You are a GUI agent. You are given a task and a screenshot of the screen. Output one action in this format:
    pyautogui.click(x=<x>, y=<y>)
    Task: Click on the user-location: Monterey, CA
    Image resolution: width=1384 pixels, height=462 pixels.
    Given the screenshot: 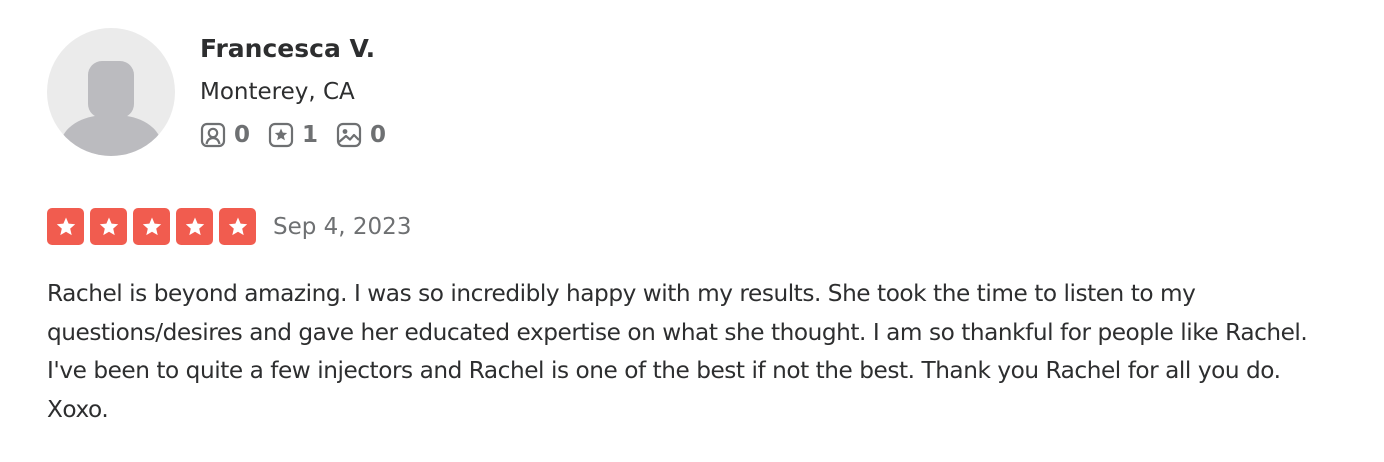 What is the action you would take?
    pyautogui.click(x=277, y=92)
    